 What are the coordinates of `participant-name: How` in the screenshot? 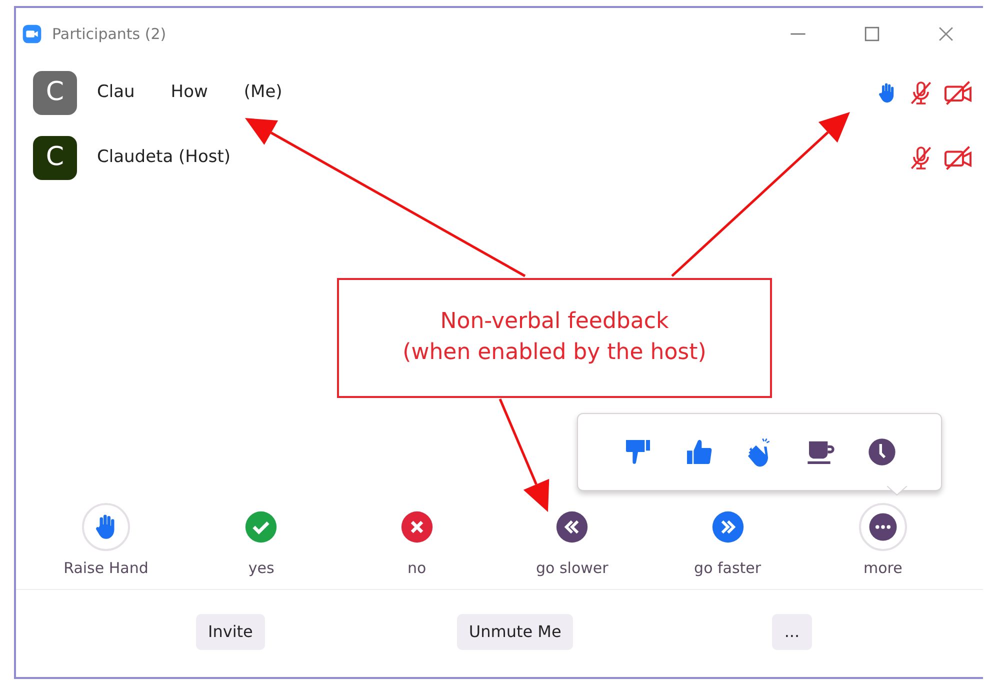 It's located at (189, 92).